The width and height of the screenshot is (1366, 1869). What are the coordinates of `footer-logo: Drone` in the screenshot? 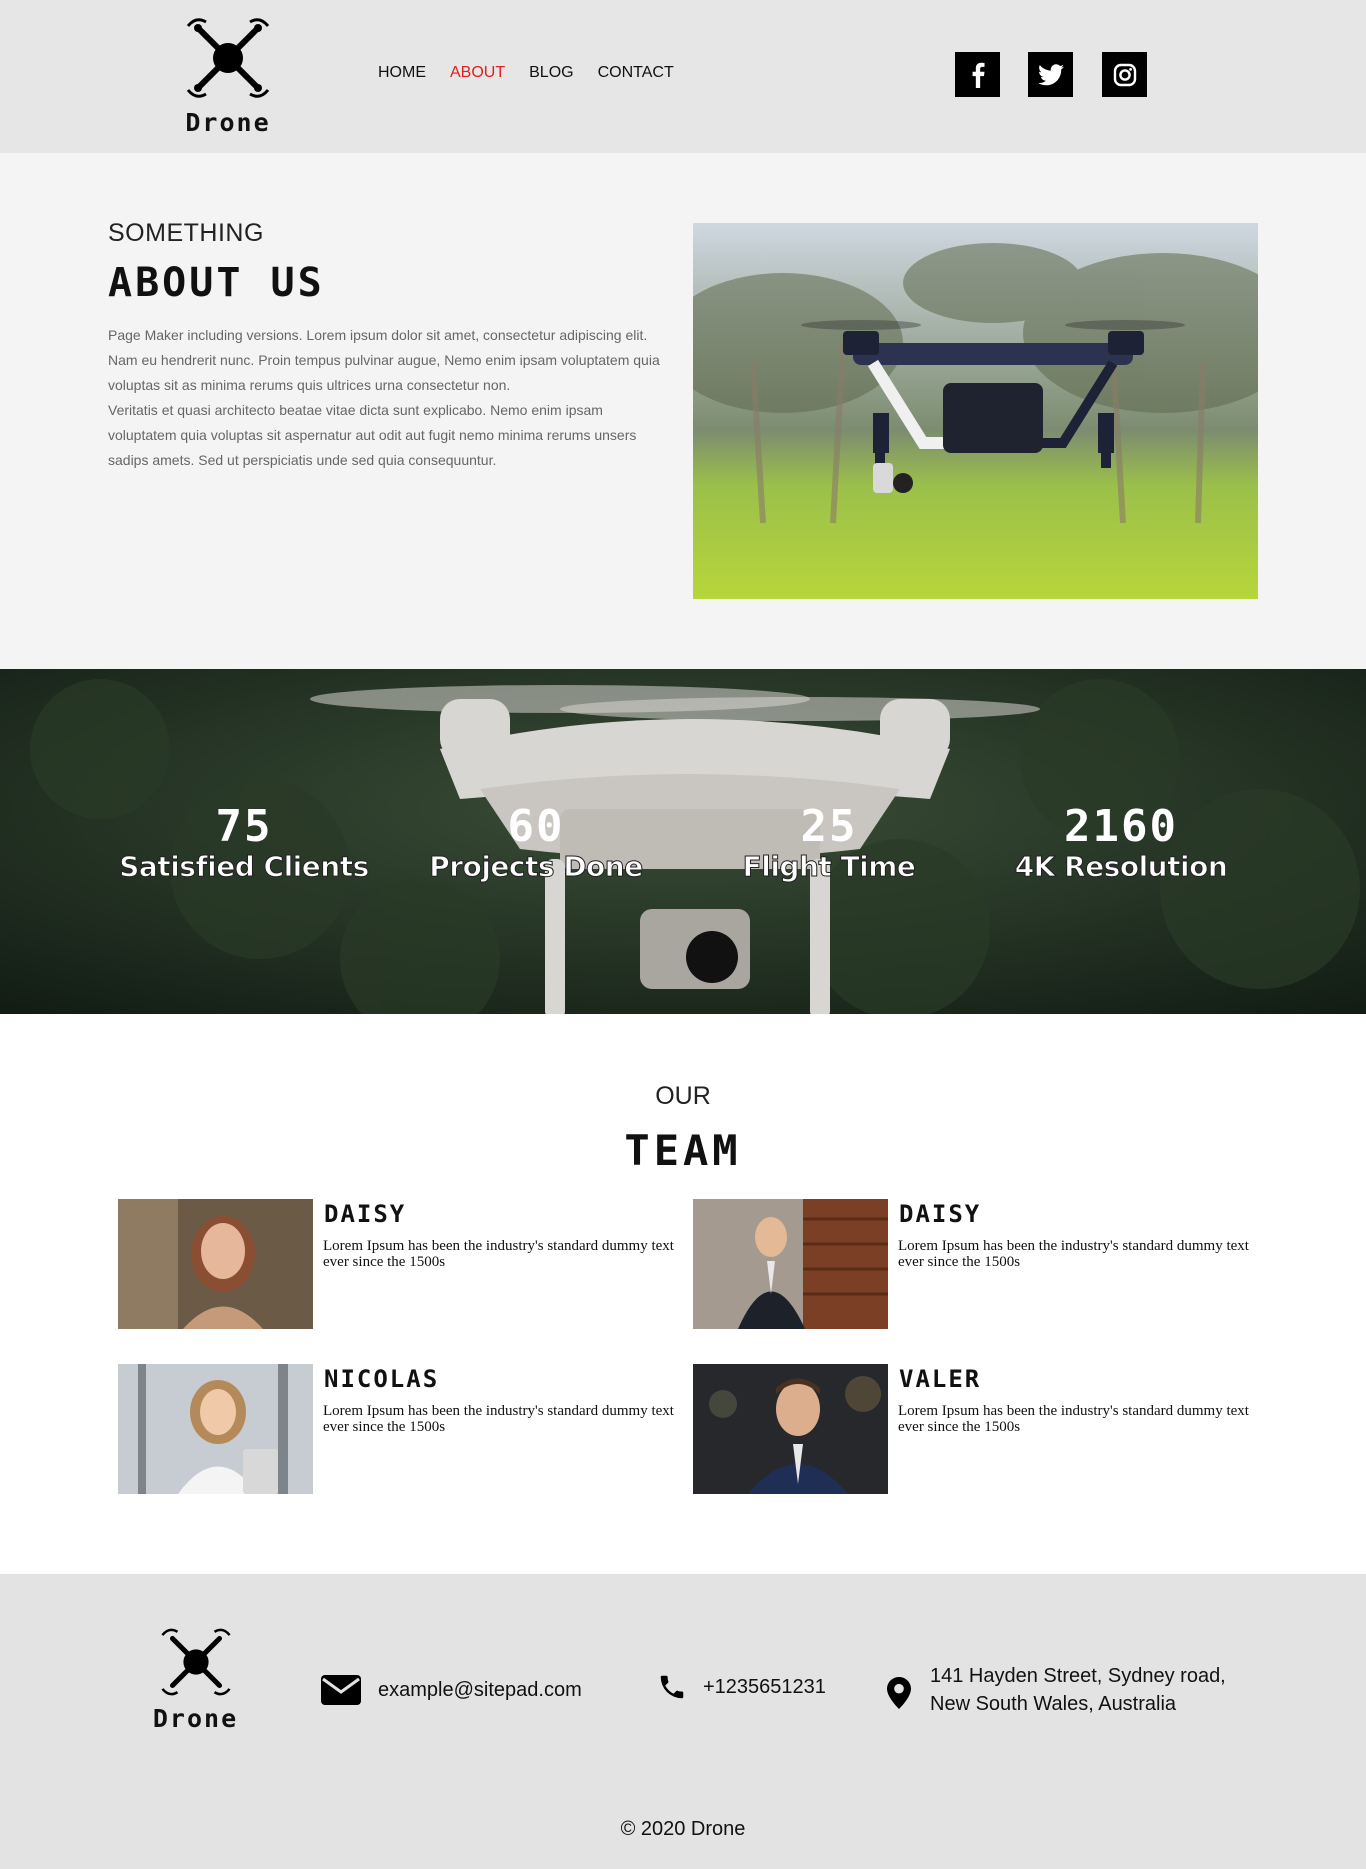 It's located at (195, 1676).